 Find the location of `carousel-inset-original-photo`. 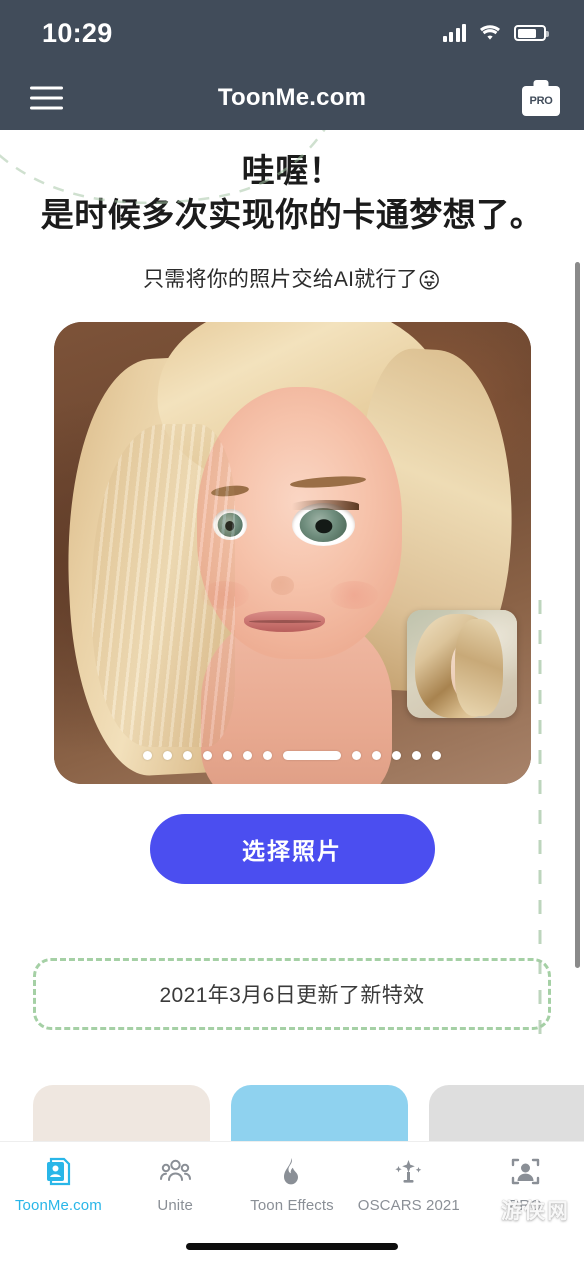

carousel-inset-original-photo is located at coordinates (461, 664).